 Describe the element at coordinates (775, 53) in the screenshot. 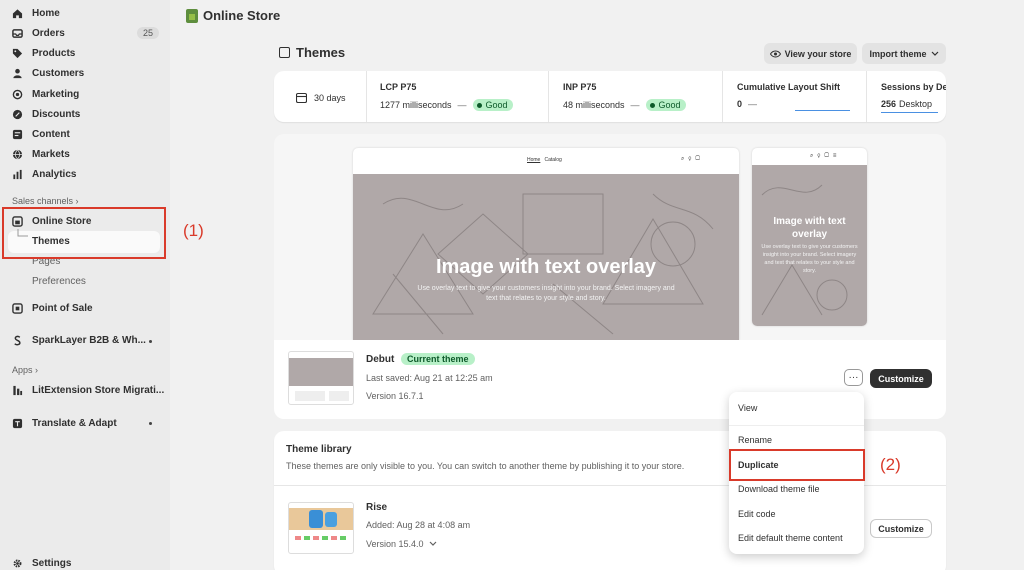

I see `eye-icon` at that location.